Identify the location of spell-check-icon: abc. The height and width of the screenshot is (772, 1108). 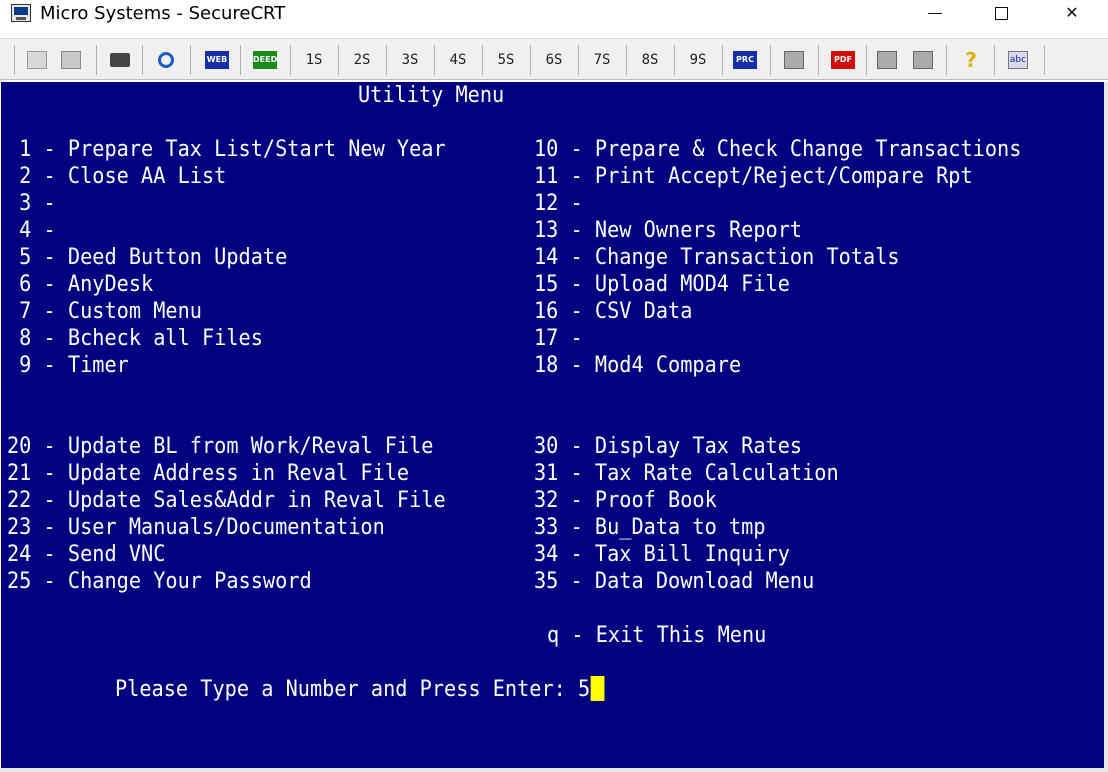
(1018, 60).